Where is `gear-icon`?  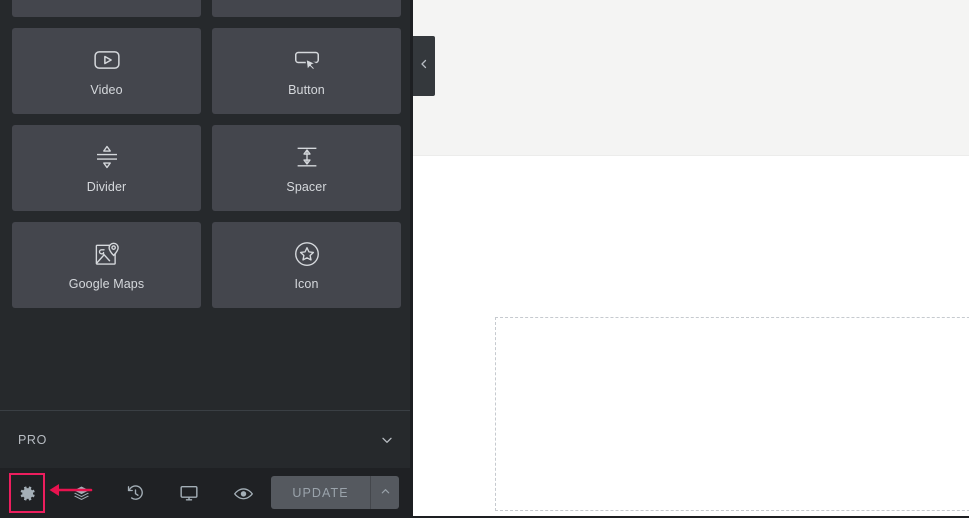
gear-icon is located at coordinates (27, 493).